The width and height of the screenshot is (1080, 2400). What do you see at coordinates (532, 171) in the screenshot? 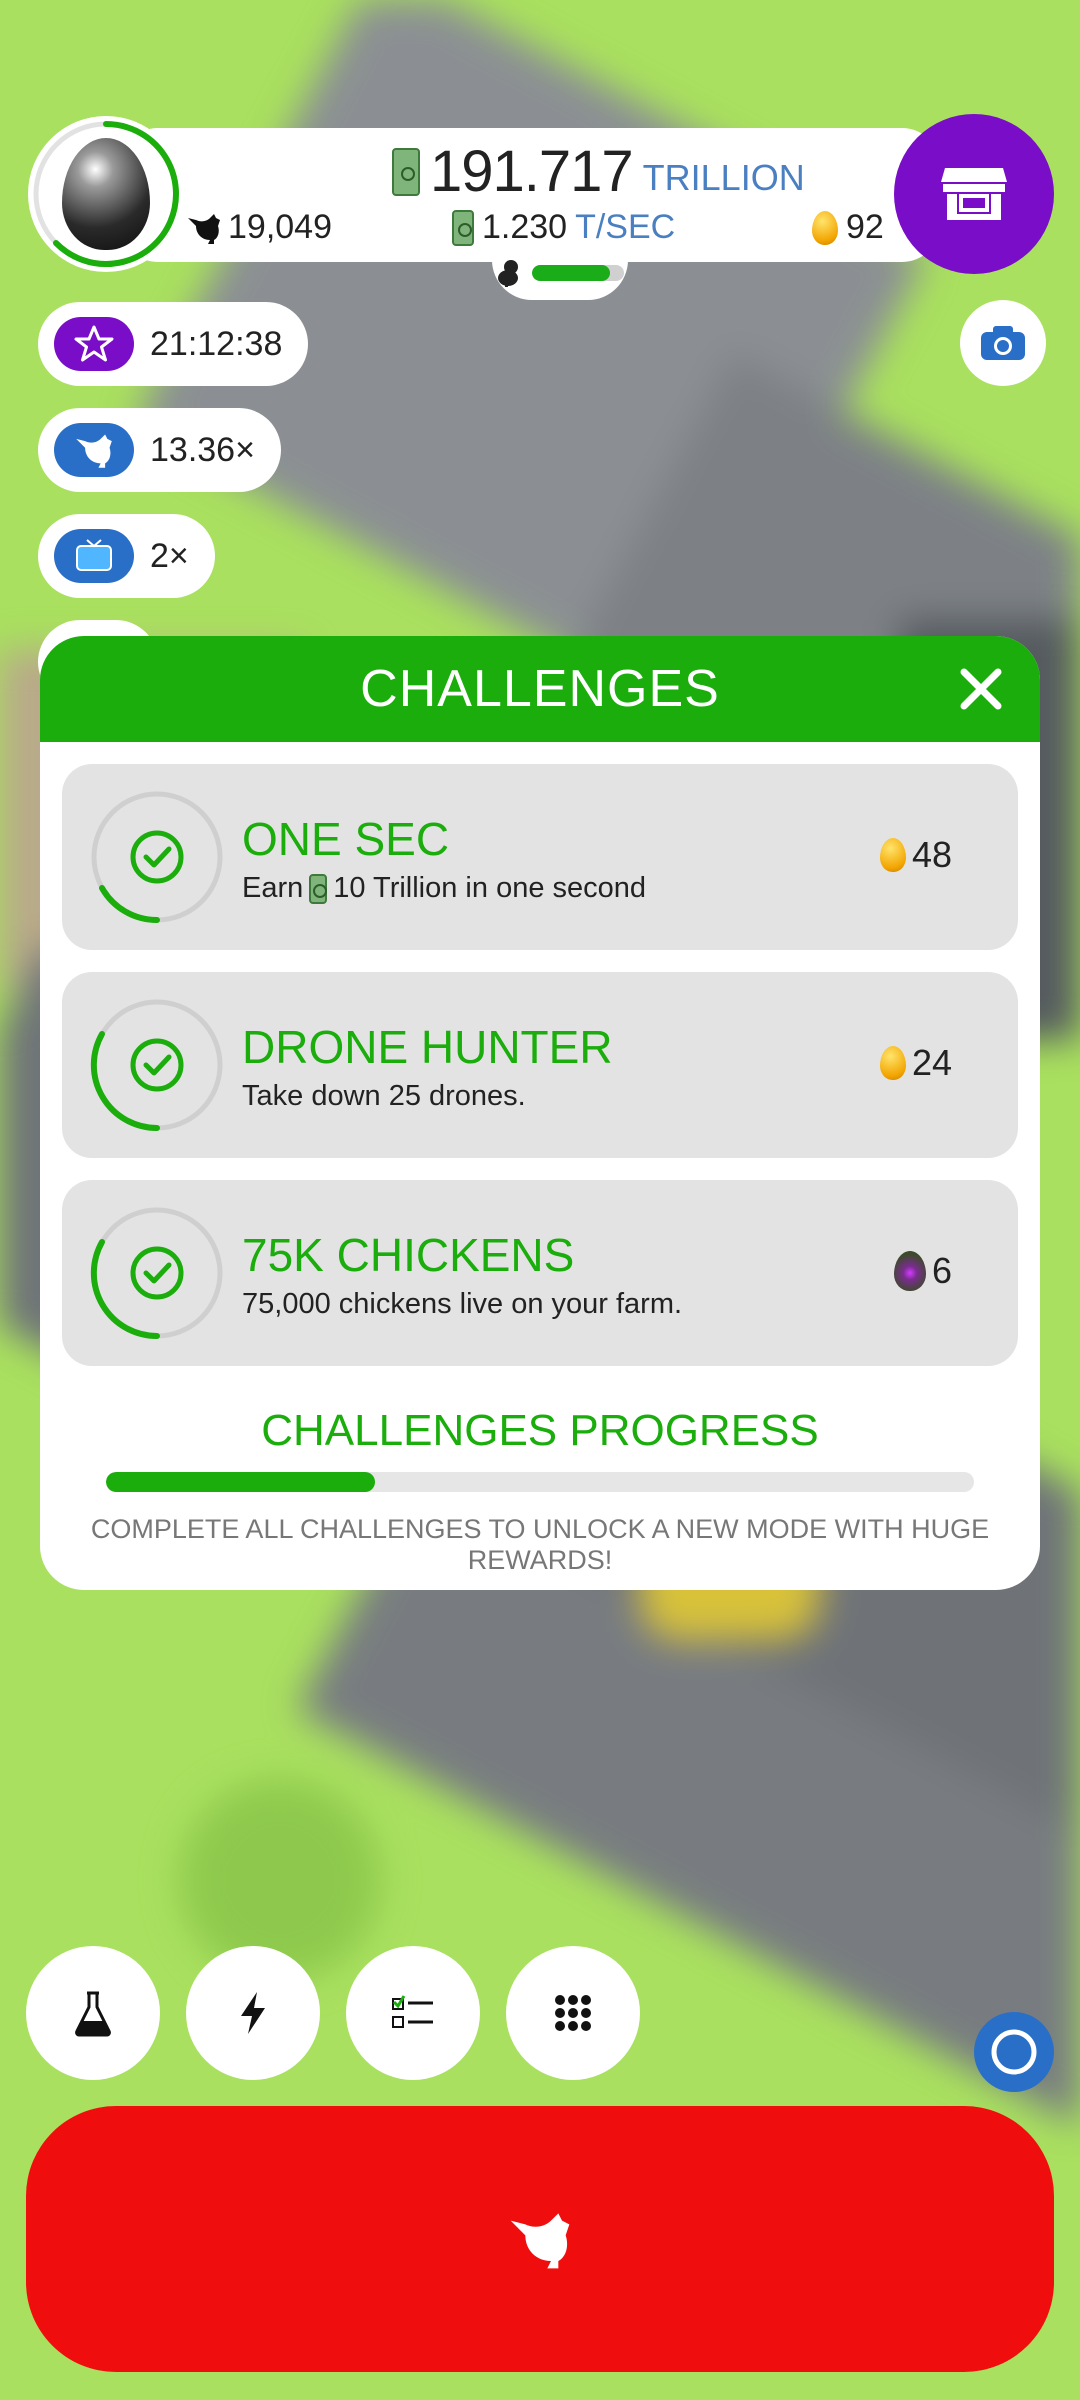
I see `money-amount: 191.717` at bounding box center [532, 171].